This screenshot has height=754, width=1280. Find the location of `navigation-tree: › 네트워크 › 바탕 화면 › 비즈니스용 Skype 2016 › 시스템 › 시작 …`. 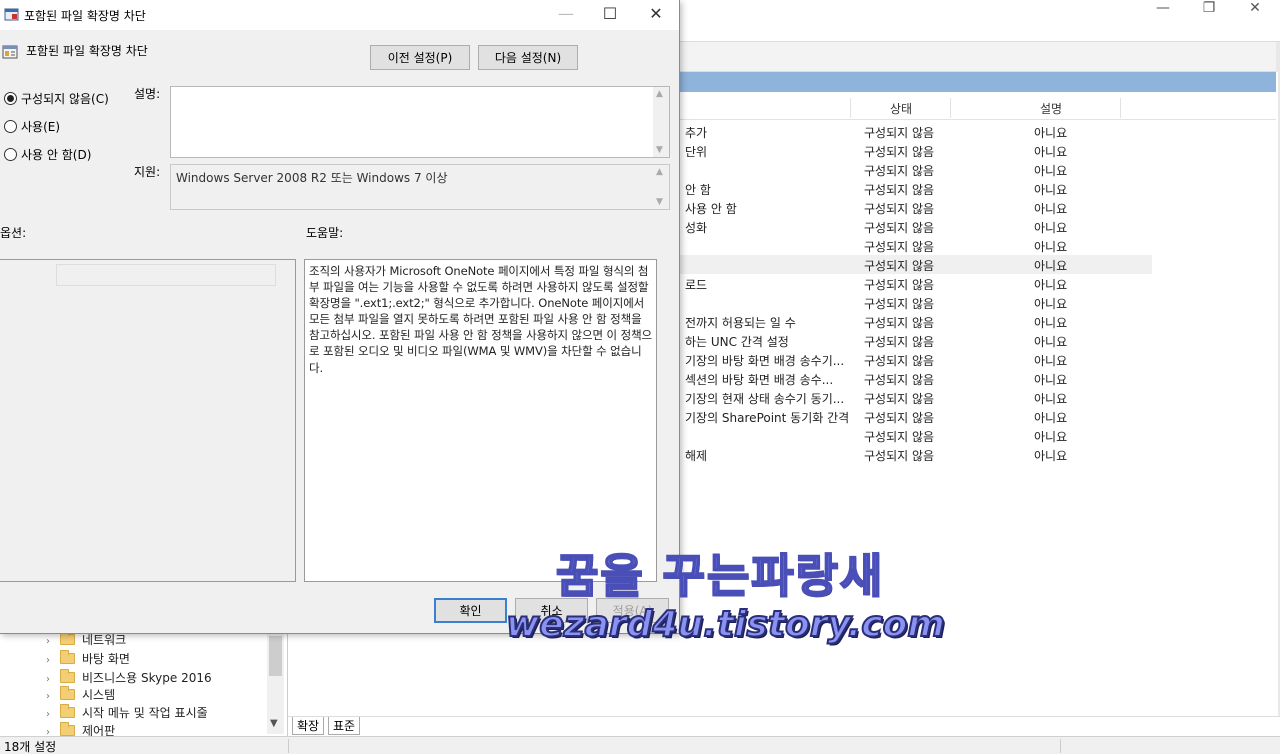

navigation-tree: › 네트워크 › 바탕 화면 › 비즈니스용 Skype 2016 › 시스템 › 시작 … is located at coordinates (144, 684).